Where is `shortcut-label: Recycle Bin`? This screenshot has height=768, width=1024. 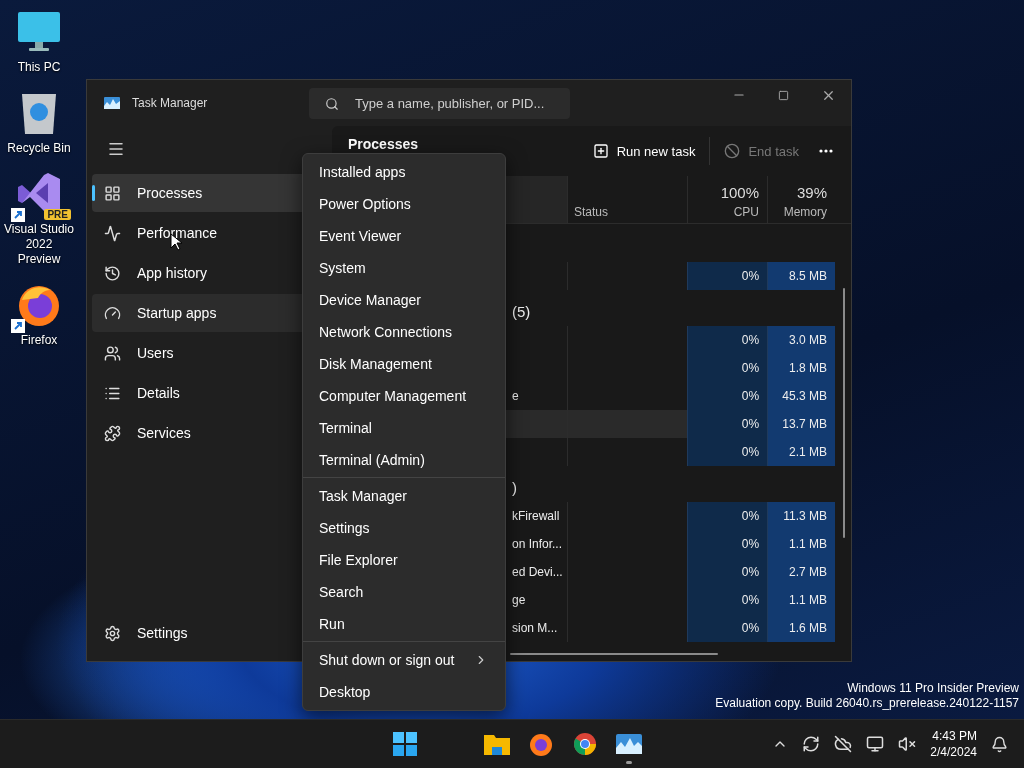
shortcut-label: Recycle Bin is located at coordinates (39, 148).